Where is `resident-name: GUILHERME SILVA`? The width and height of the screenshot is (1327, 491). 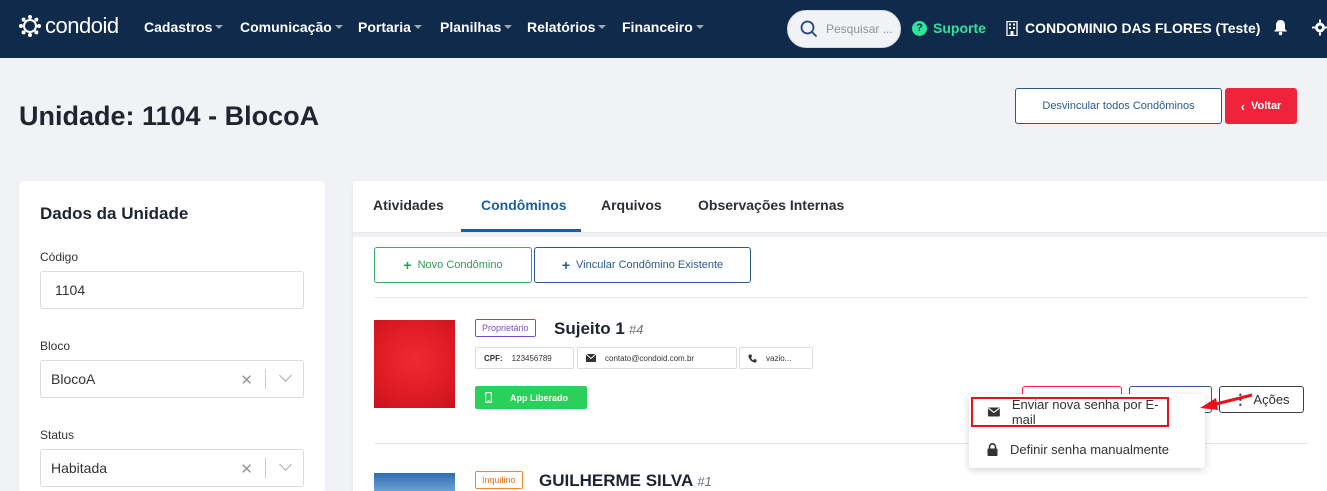
resident-name: GUILHERME SILVA is located at coordinates (616, 480).